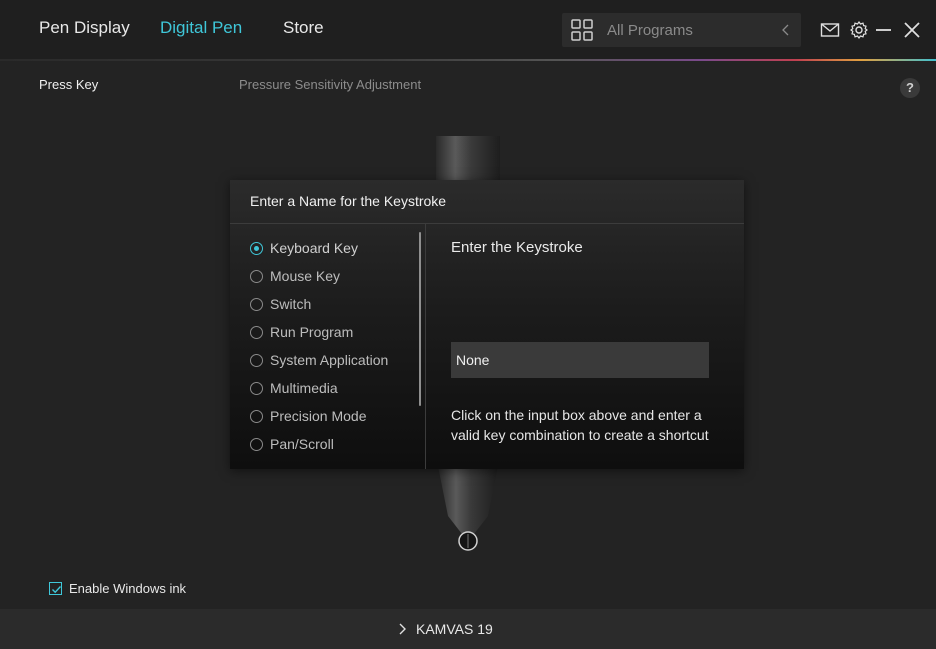 The height and width of the screenshot is (649, 936). Describe the element at coordinates (420, 319) in the screenshot. I see `options-scrollbar` at that location.